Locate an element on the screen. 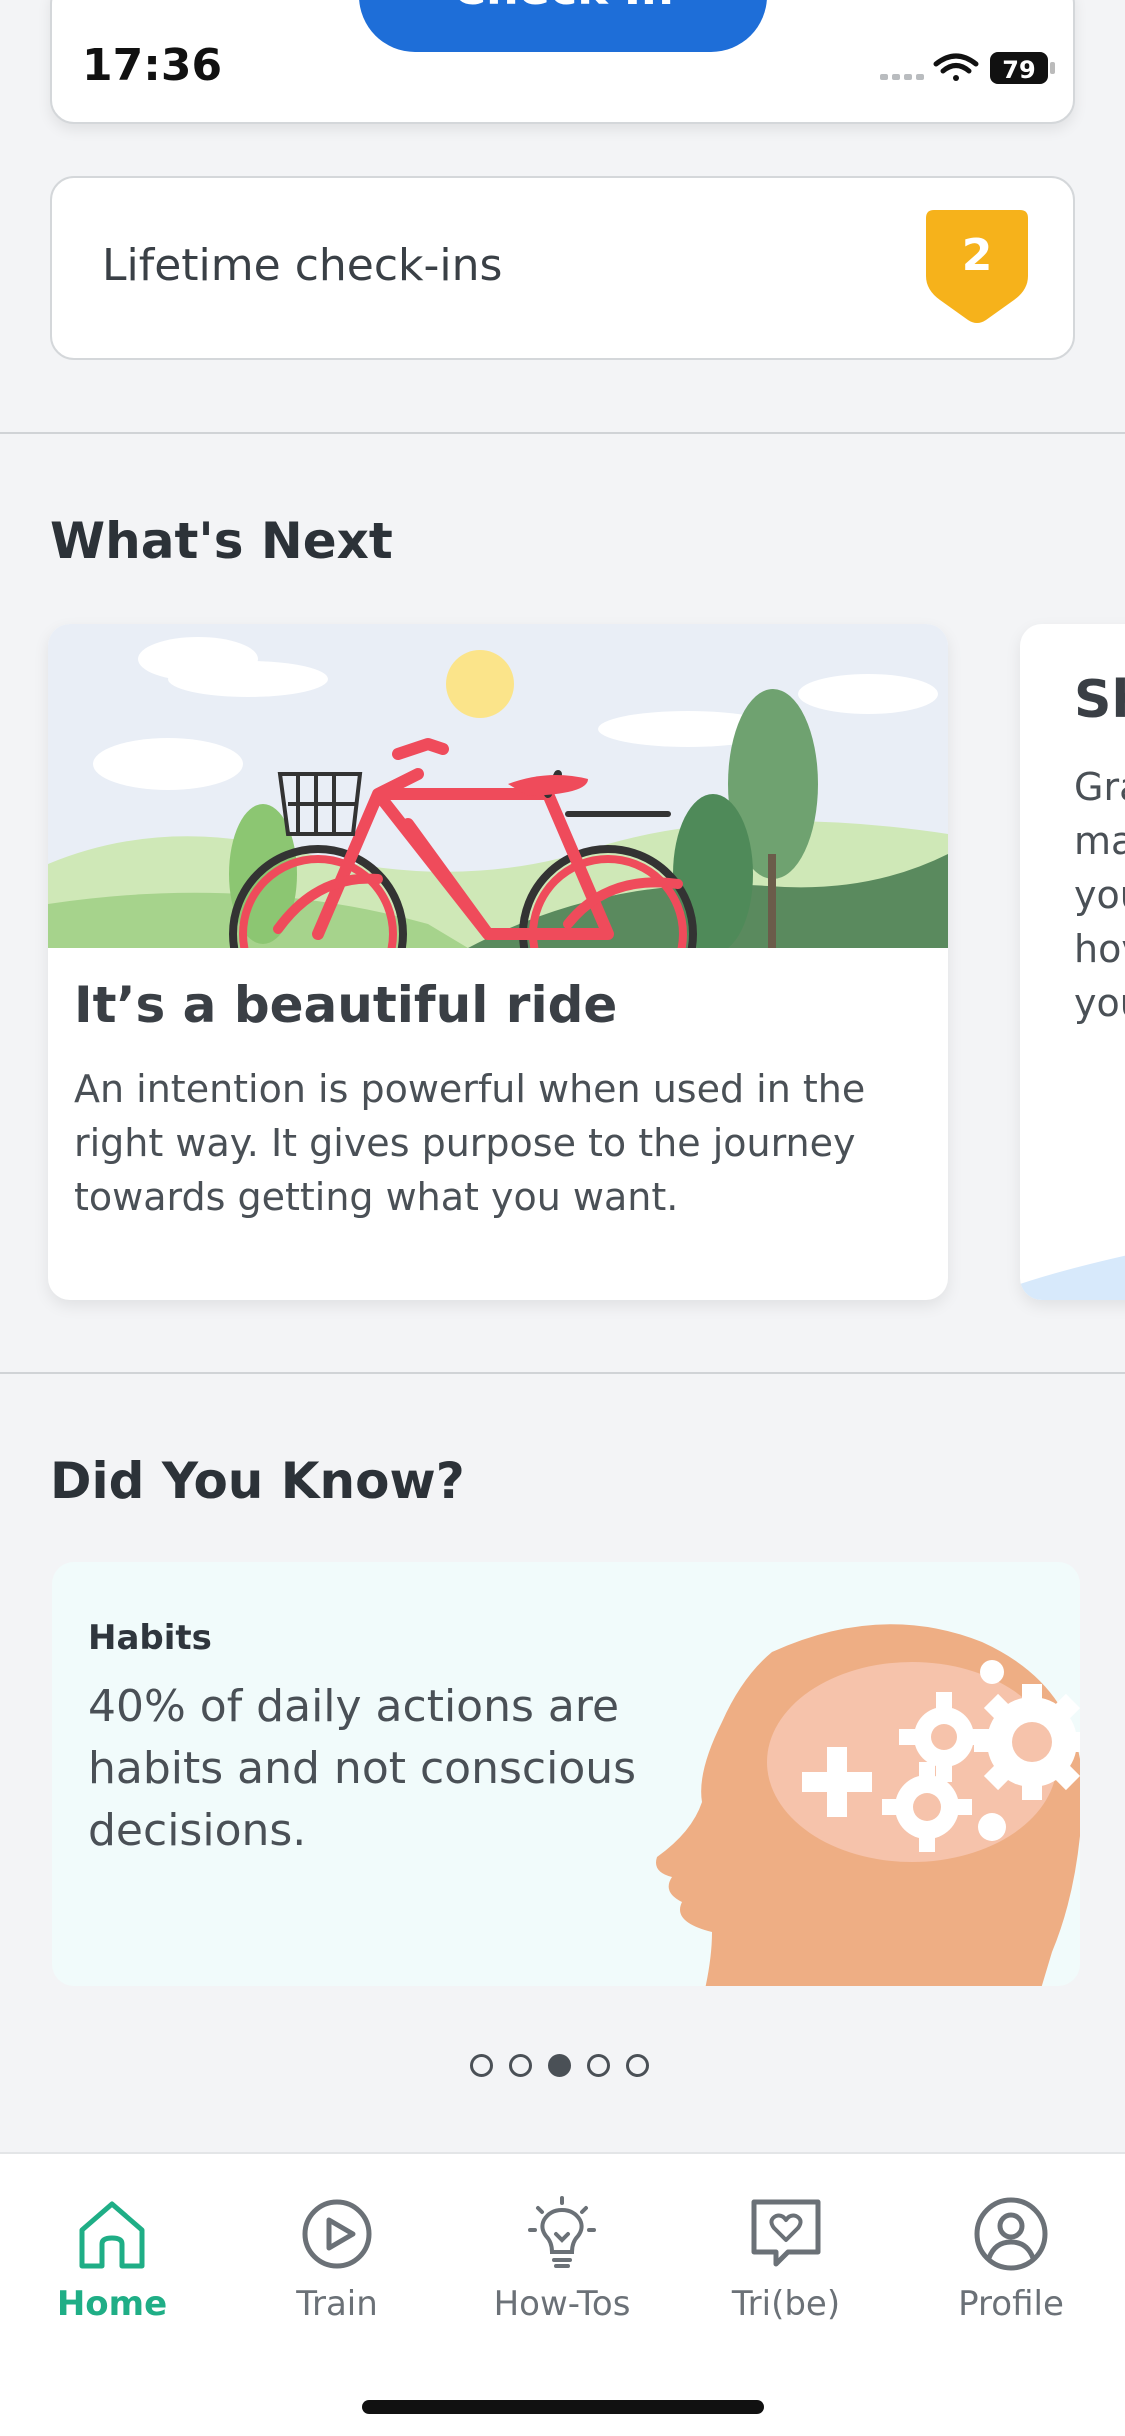 The height and width of the screenshot is (2436, 1125). signal-icon is located at coordinates (902, 77).